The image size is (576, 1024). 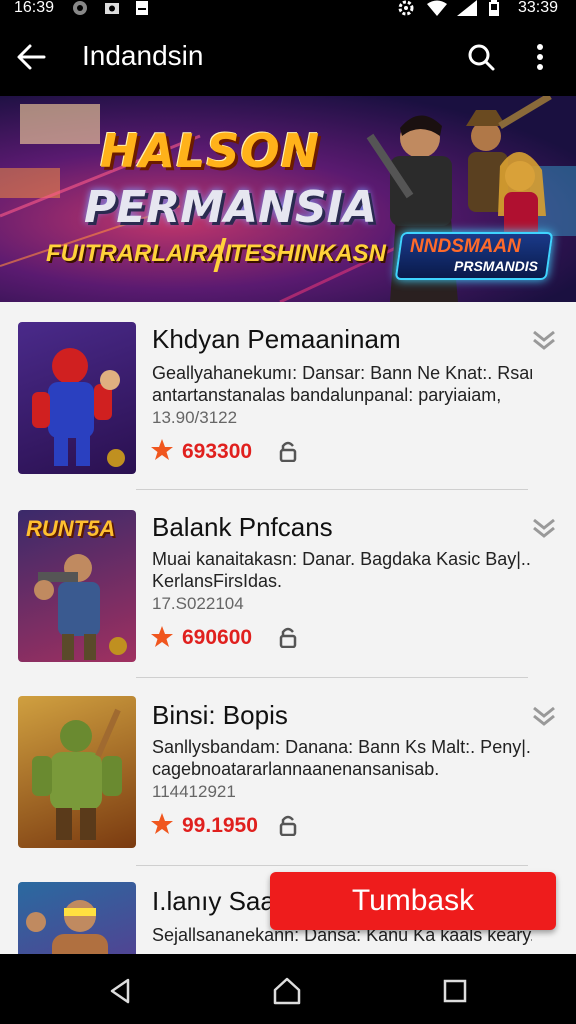 I want to click on system-nav-bar, so click(x=288, y=989).